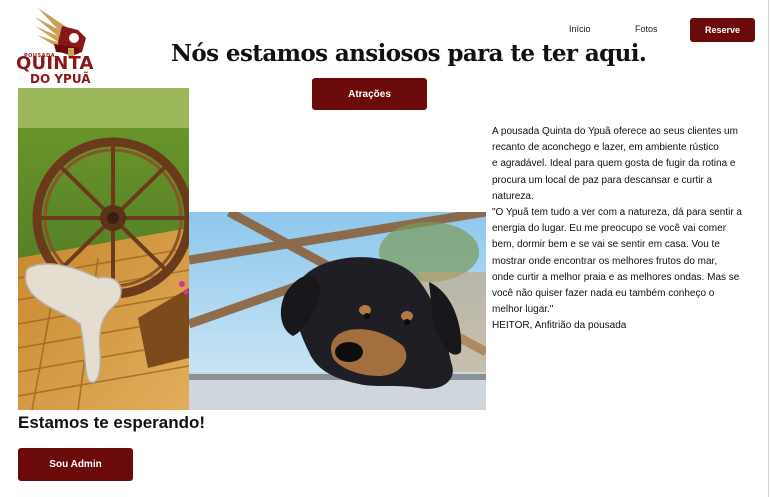 The width and height of the screenshot is (771, 497). Describe the element at coordinates (75, 464) in the screenshot. I see `admin-button: Sou Admin` at that location.